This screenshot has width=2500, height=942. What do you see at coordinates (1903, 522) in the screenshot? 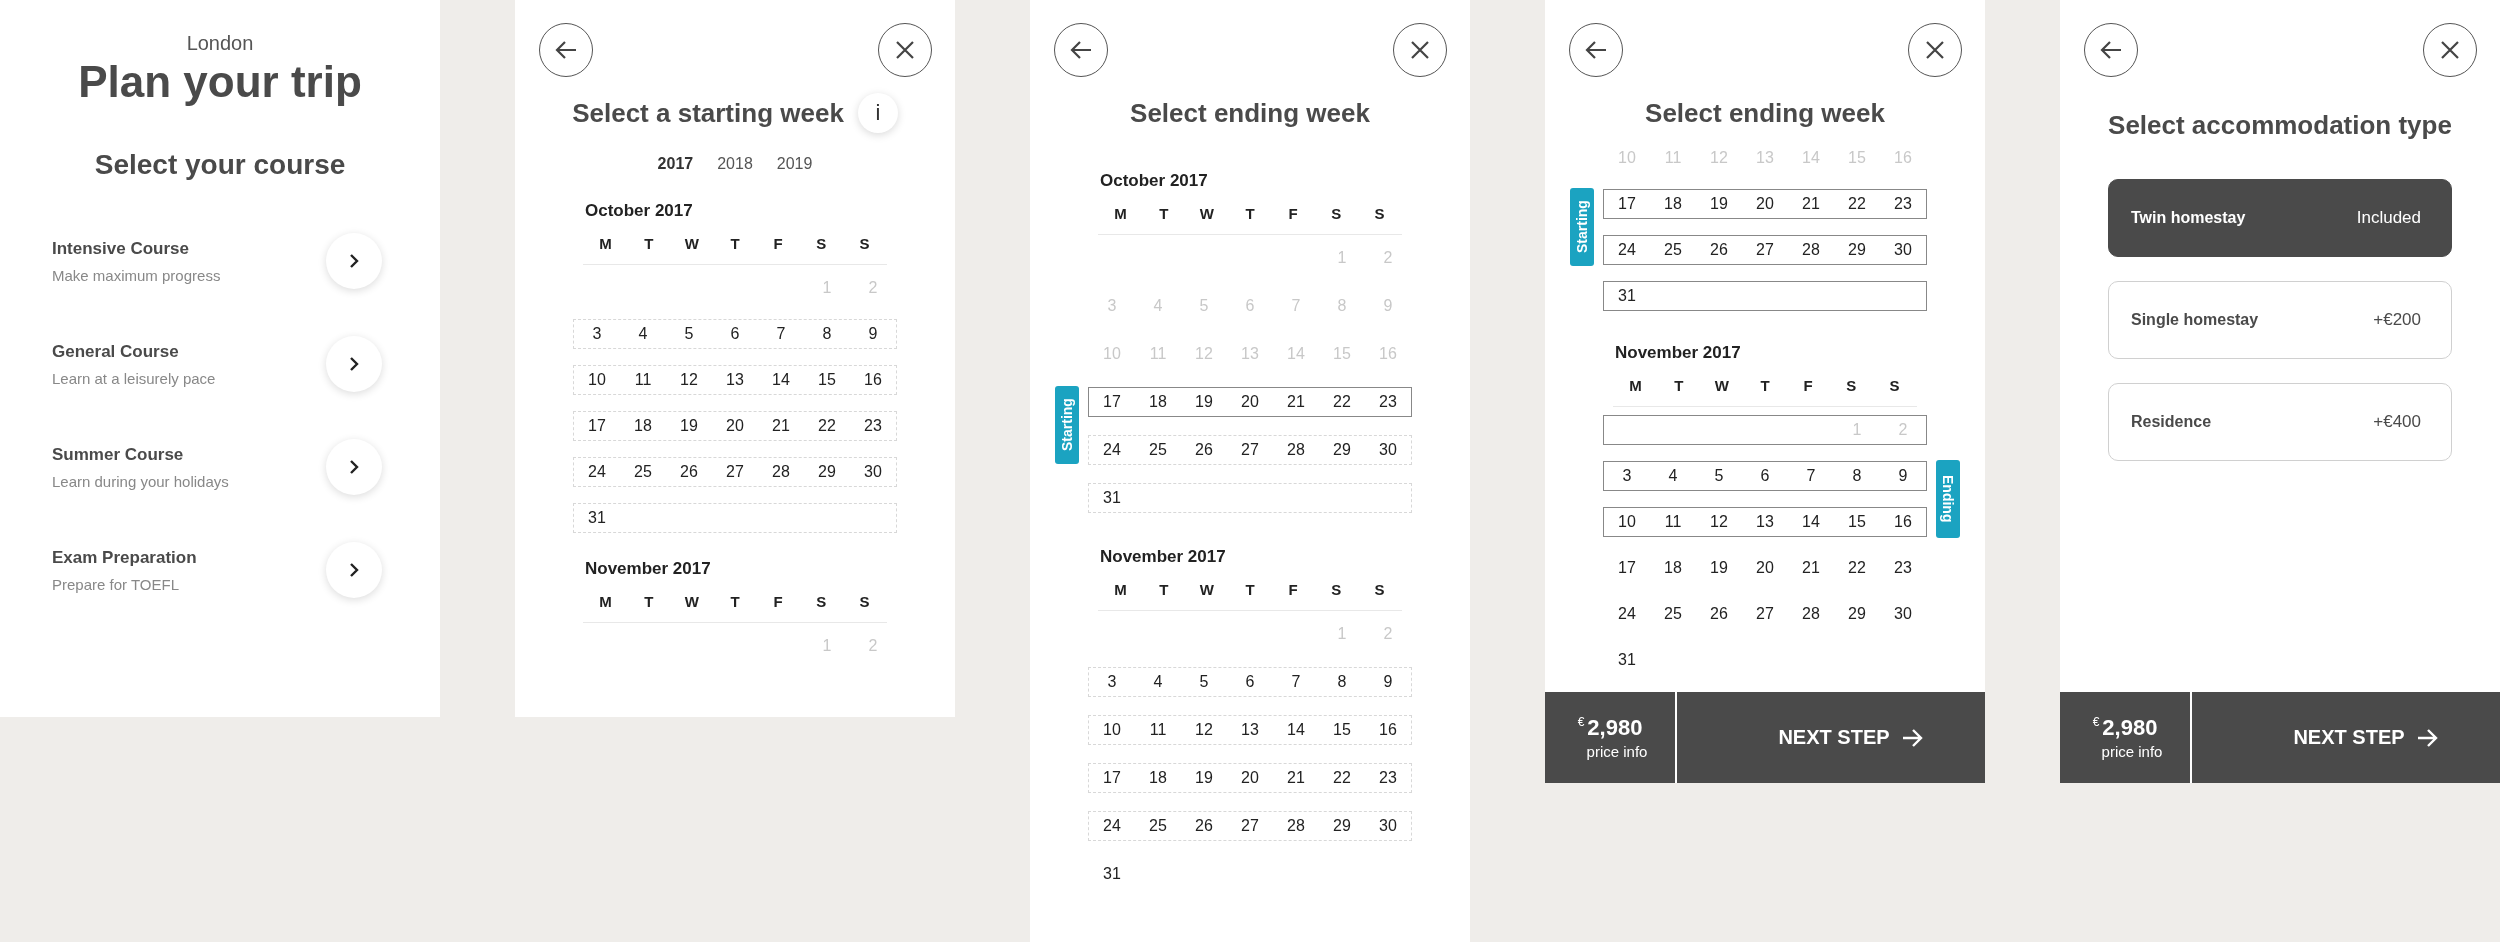
I see `calendar-day: 16` at bounding box center [1903, 522].